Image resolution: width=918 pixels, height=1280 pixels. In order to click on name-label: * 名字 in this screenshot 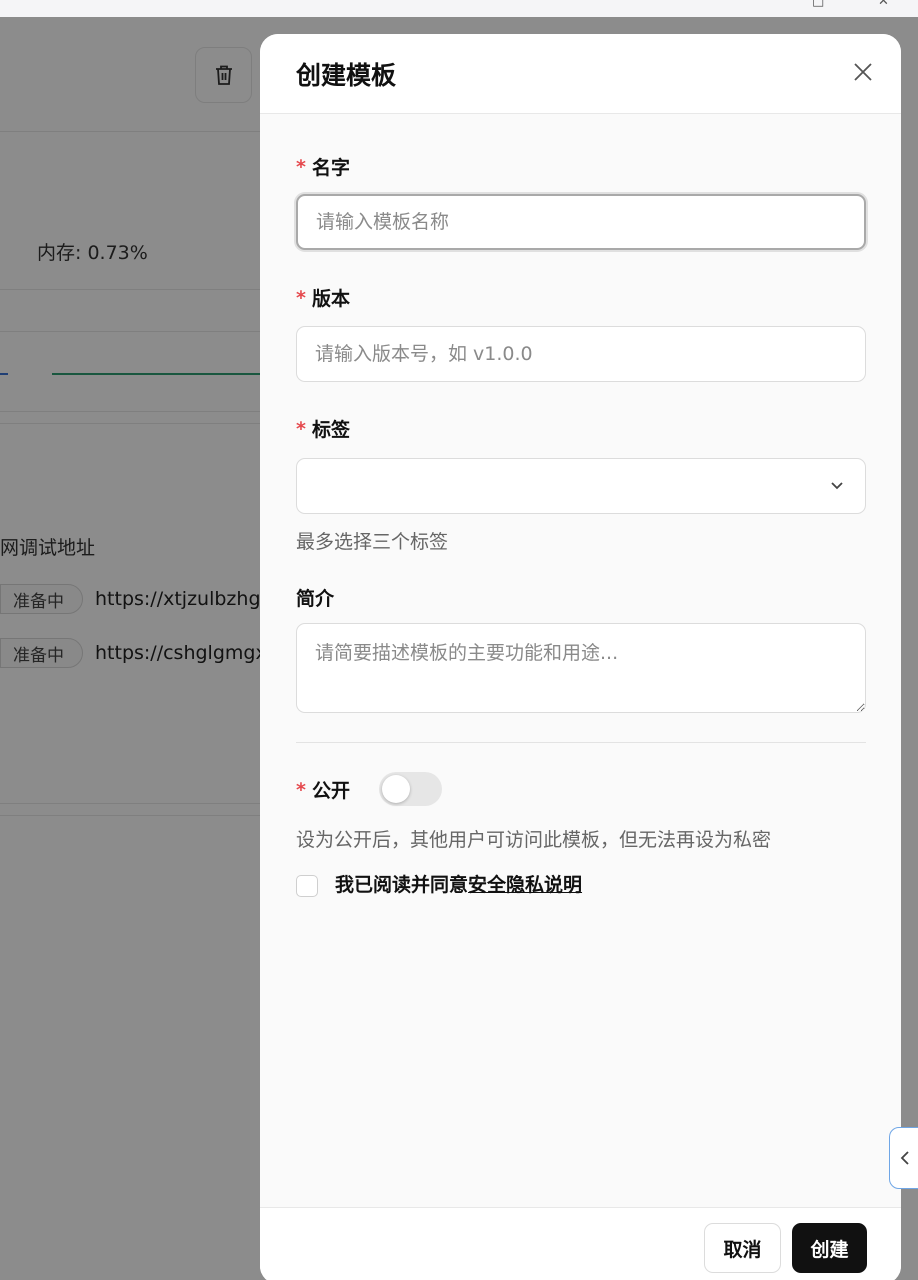, I will do `click(323, 166)`.